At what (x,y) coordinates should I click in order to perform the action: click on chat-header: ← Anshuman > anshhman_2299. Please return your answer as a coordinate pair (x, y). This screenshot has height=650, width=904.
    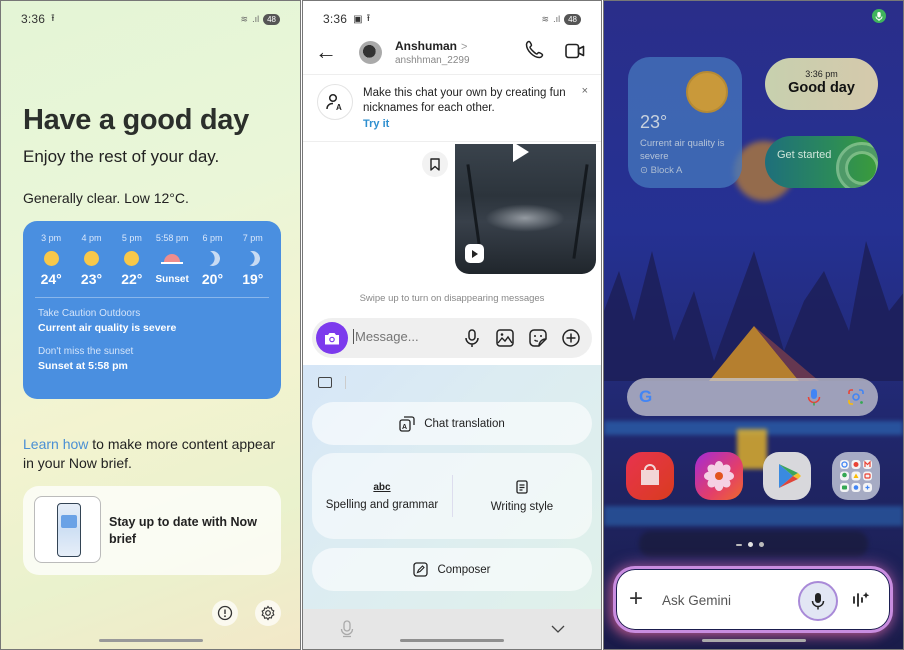
    Looking at the image, I should click on (452, 53).